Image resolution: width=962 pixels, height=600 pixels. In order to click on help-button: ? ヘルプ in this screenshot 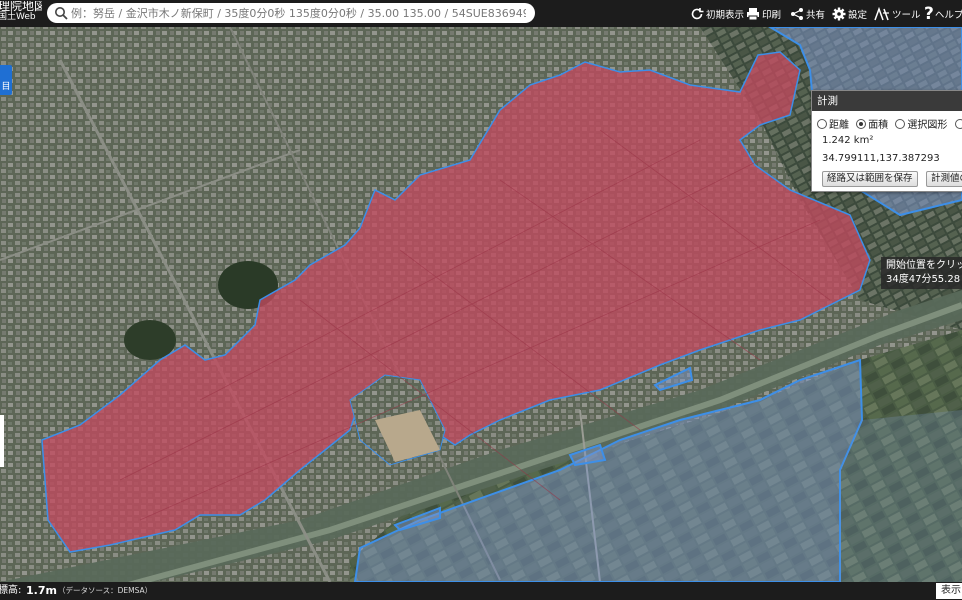, I will do `click(943, 13)`.